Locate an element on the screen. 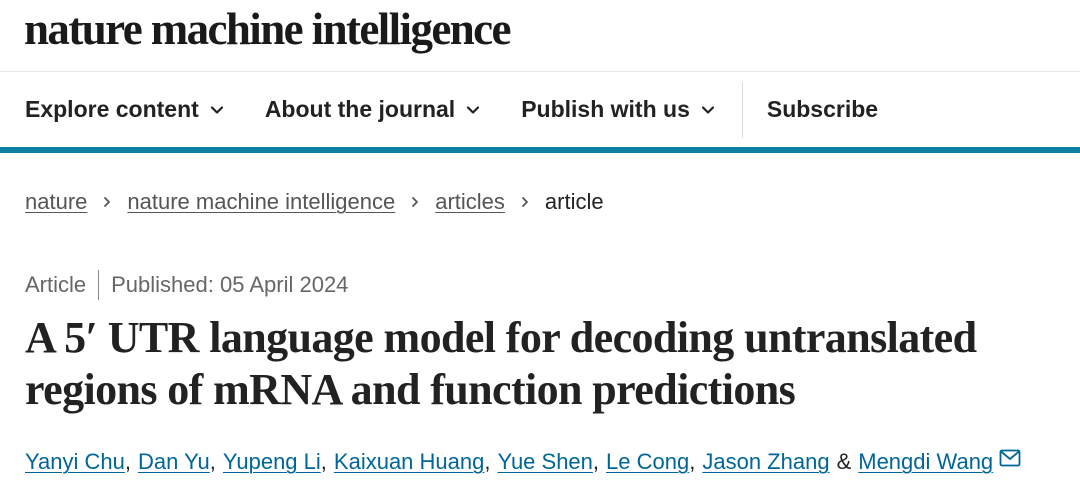  journal-logo: nature machine intelligence is located at coordinates (268, 29).